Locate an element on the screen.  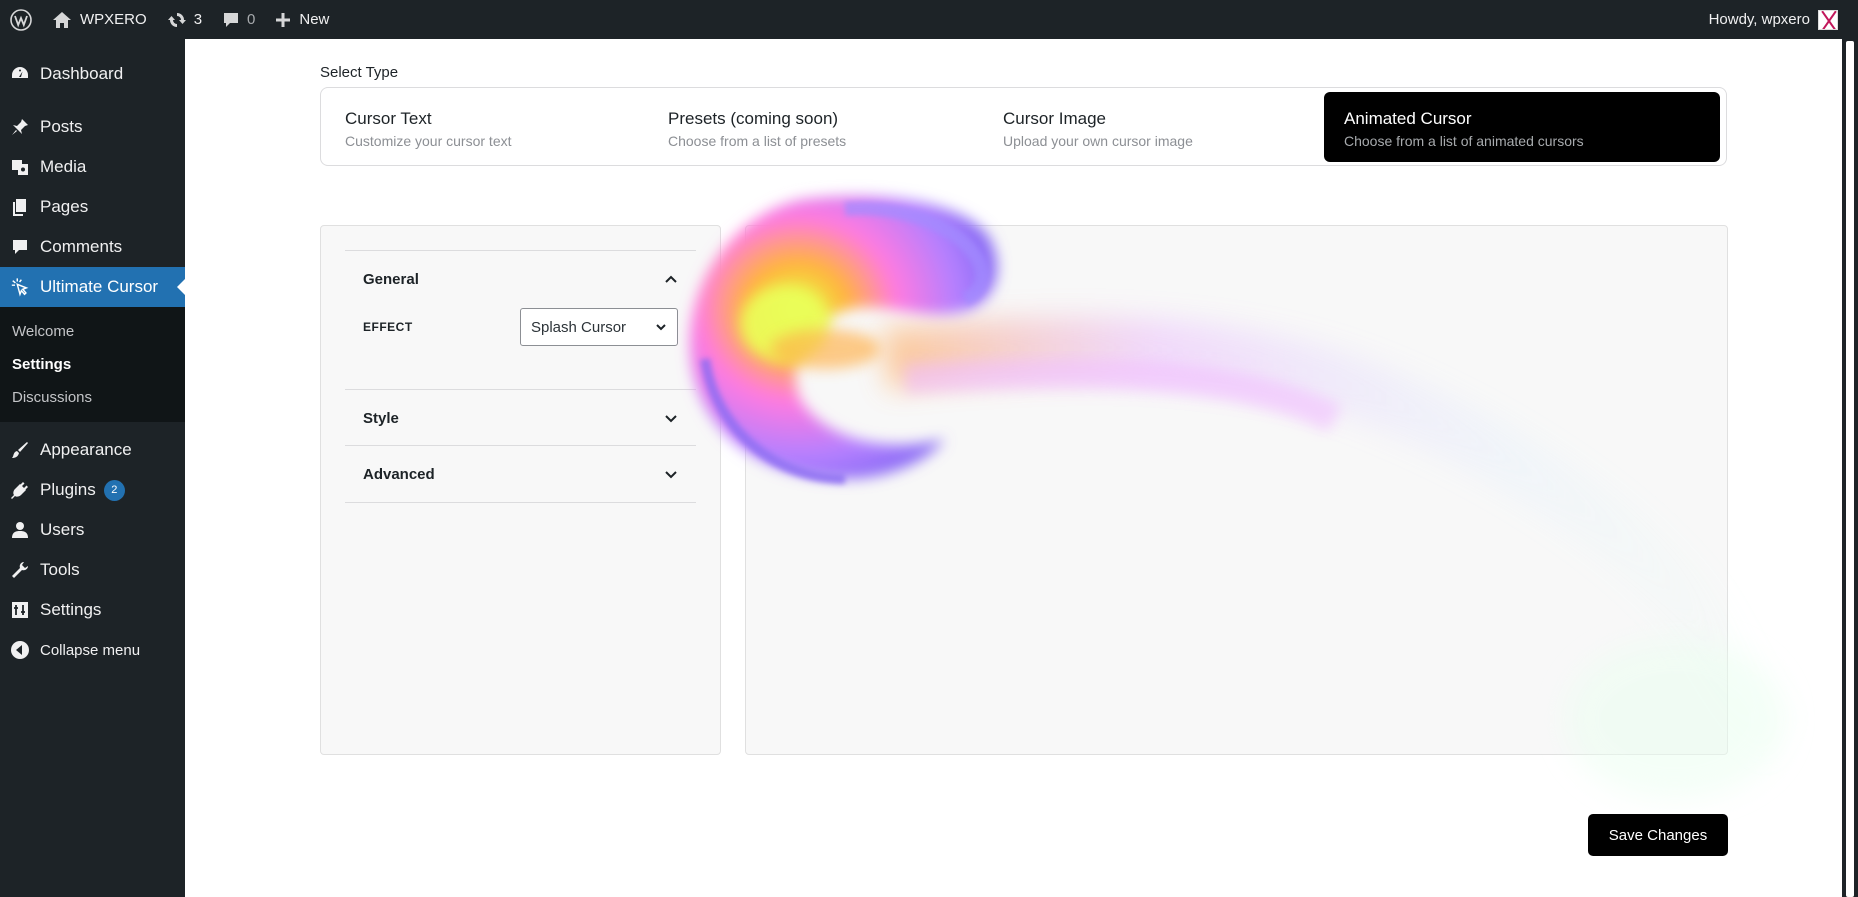
accordion-general: General EFFECT Splash Cursor is located at coordinates (520, 298).